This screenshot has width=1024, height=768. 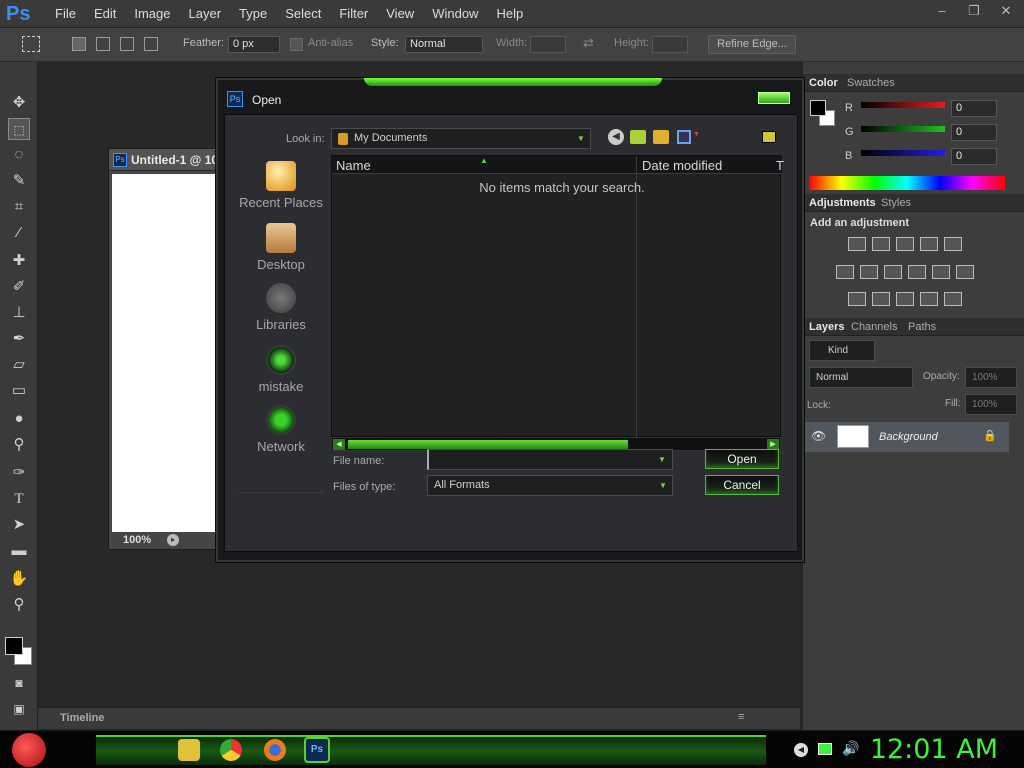 What do you see at coordinates (934, 750) in the screenshot?
I see `taskbar-clock: 12:01 AM` at bounding box center [934, 750].